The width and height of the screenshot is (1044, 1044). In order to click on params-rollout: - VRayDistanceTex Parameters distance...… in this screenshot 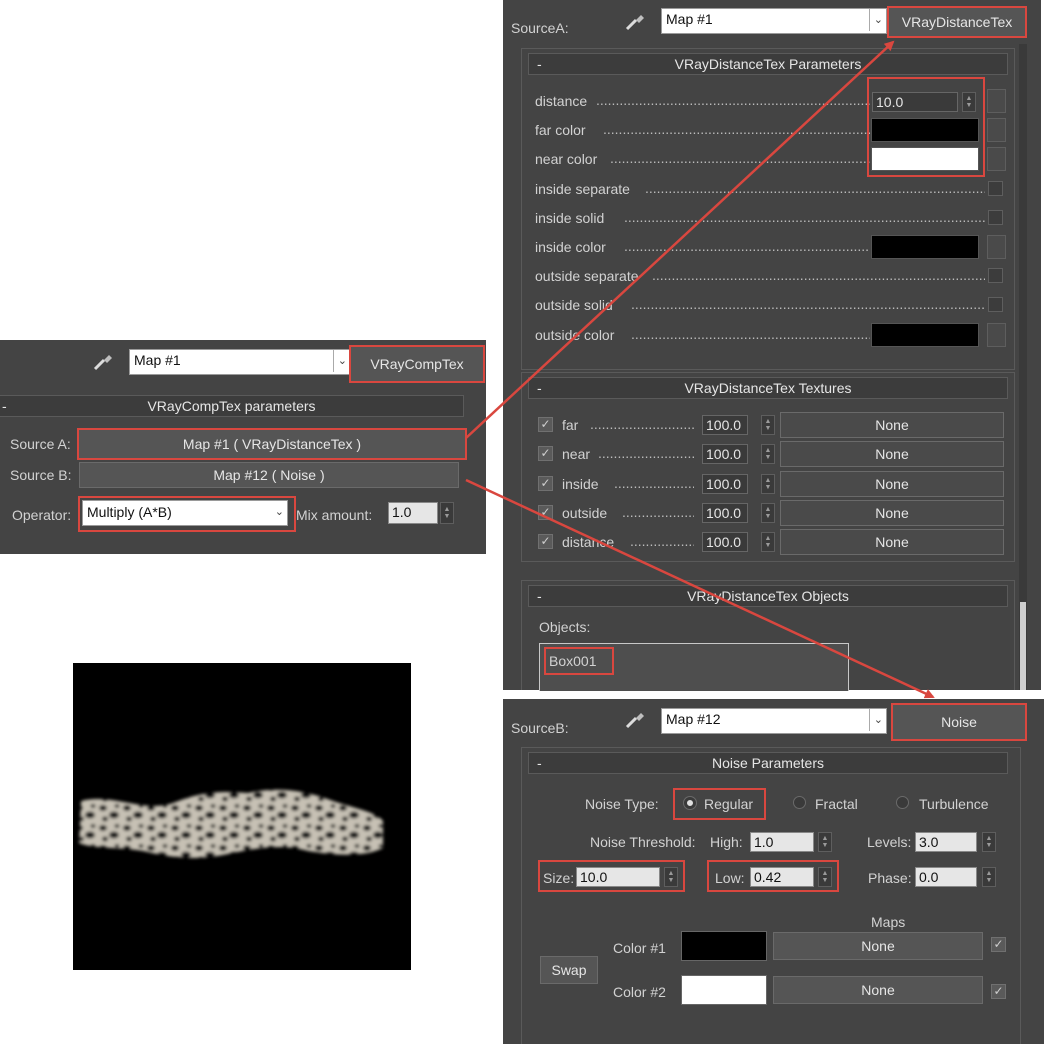, I will do `click(768, 209)`.